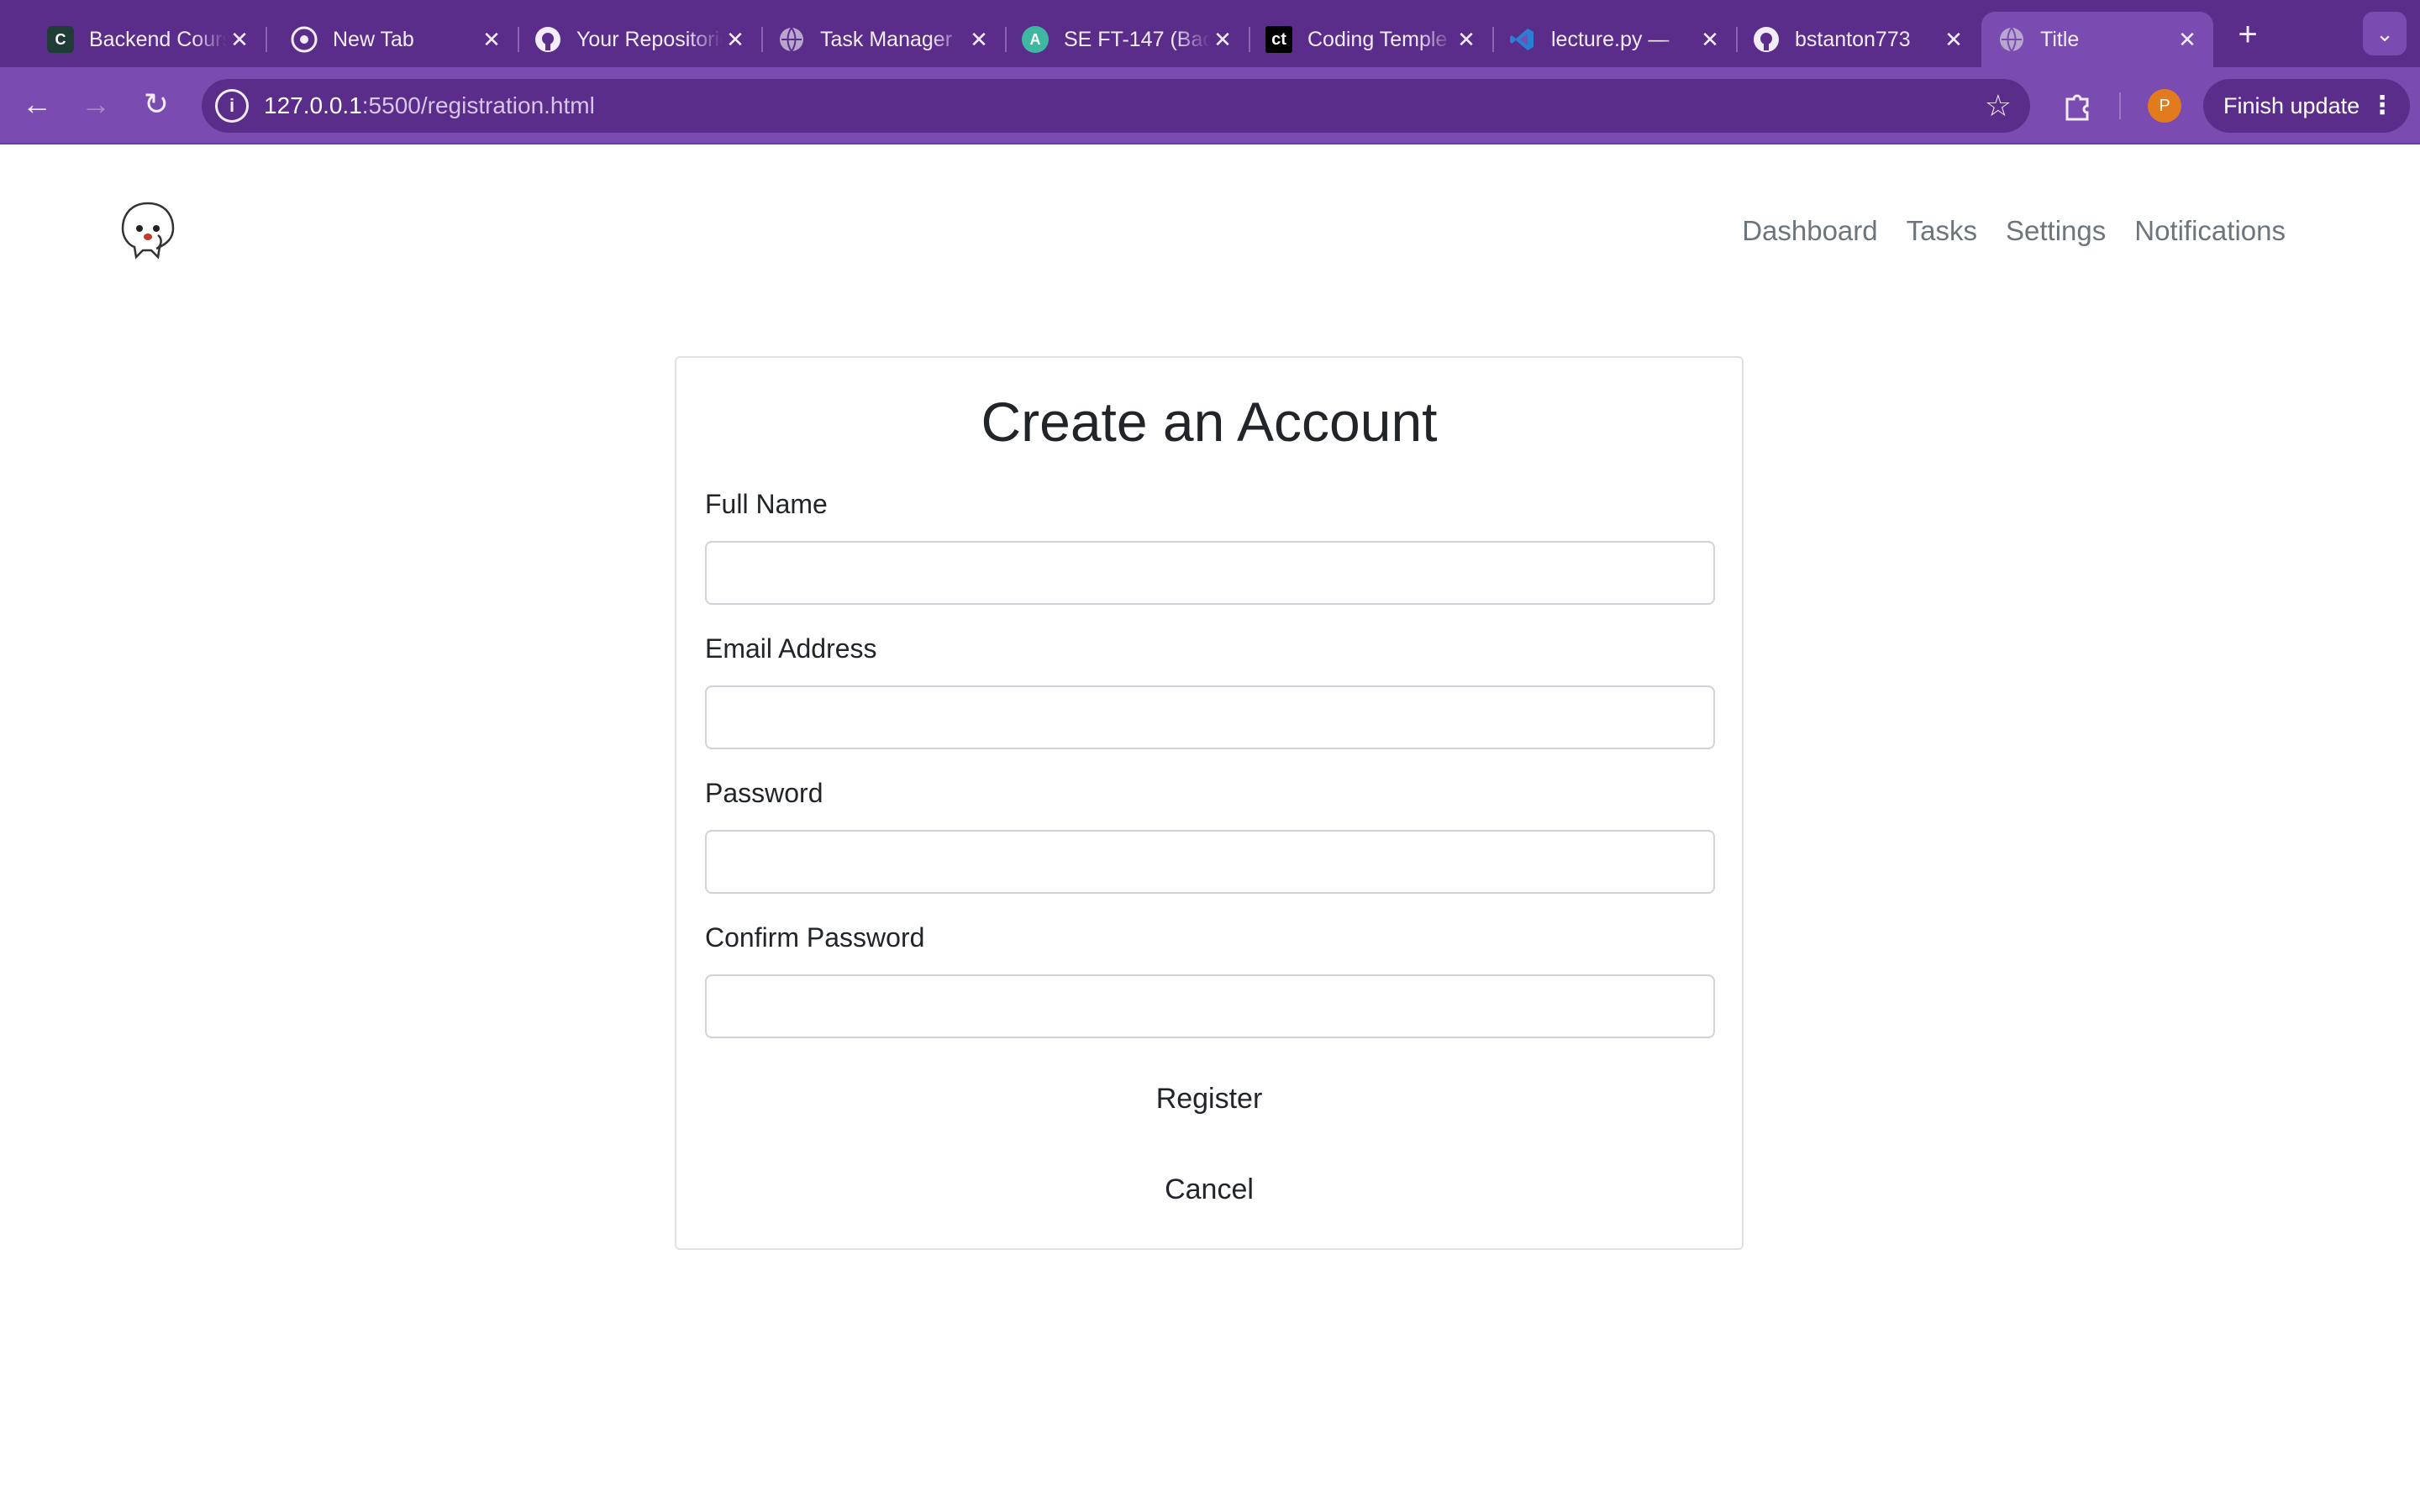 The height and width of the screenshot is (1512, 2420). Describe the element at coordinates (764, 793) in the screenshot. I see `password-label: Password` at that location.